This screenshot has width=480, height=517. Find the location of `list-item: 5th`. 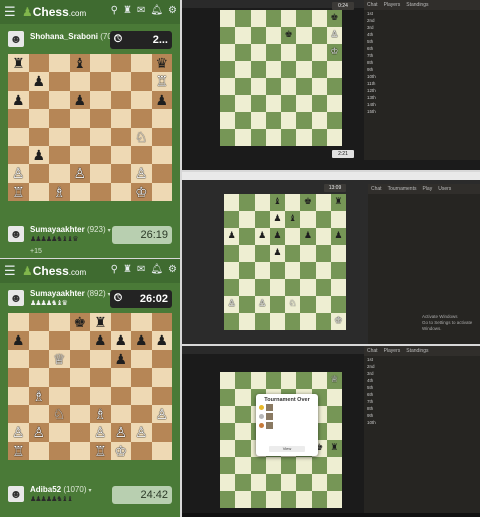

list-item: 5th is located at coordinates (422, 387).